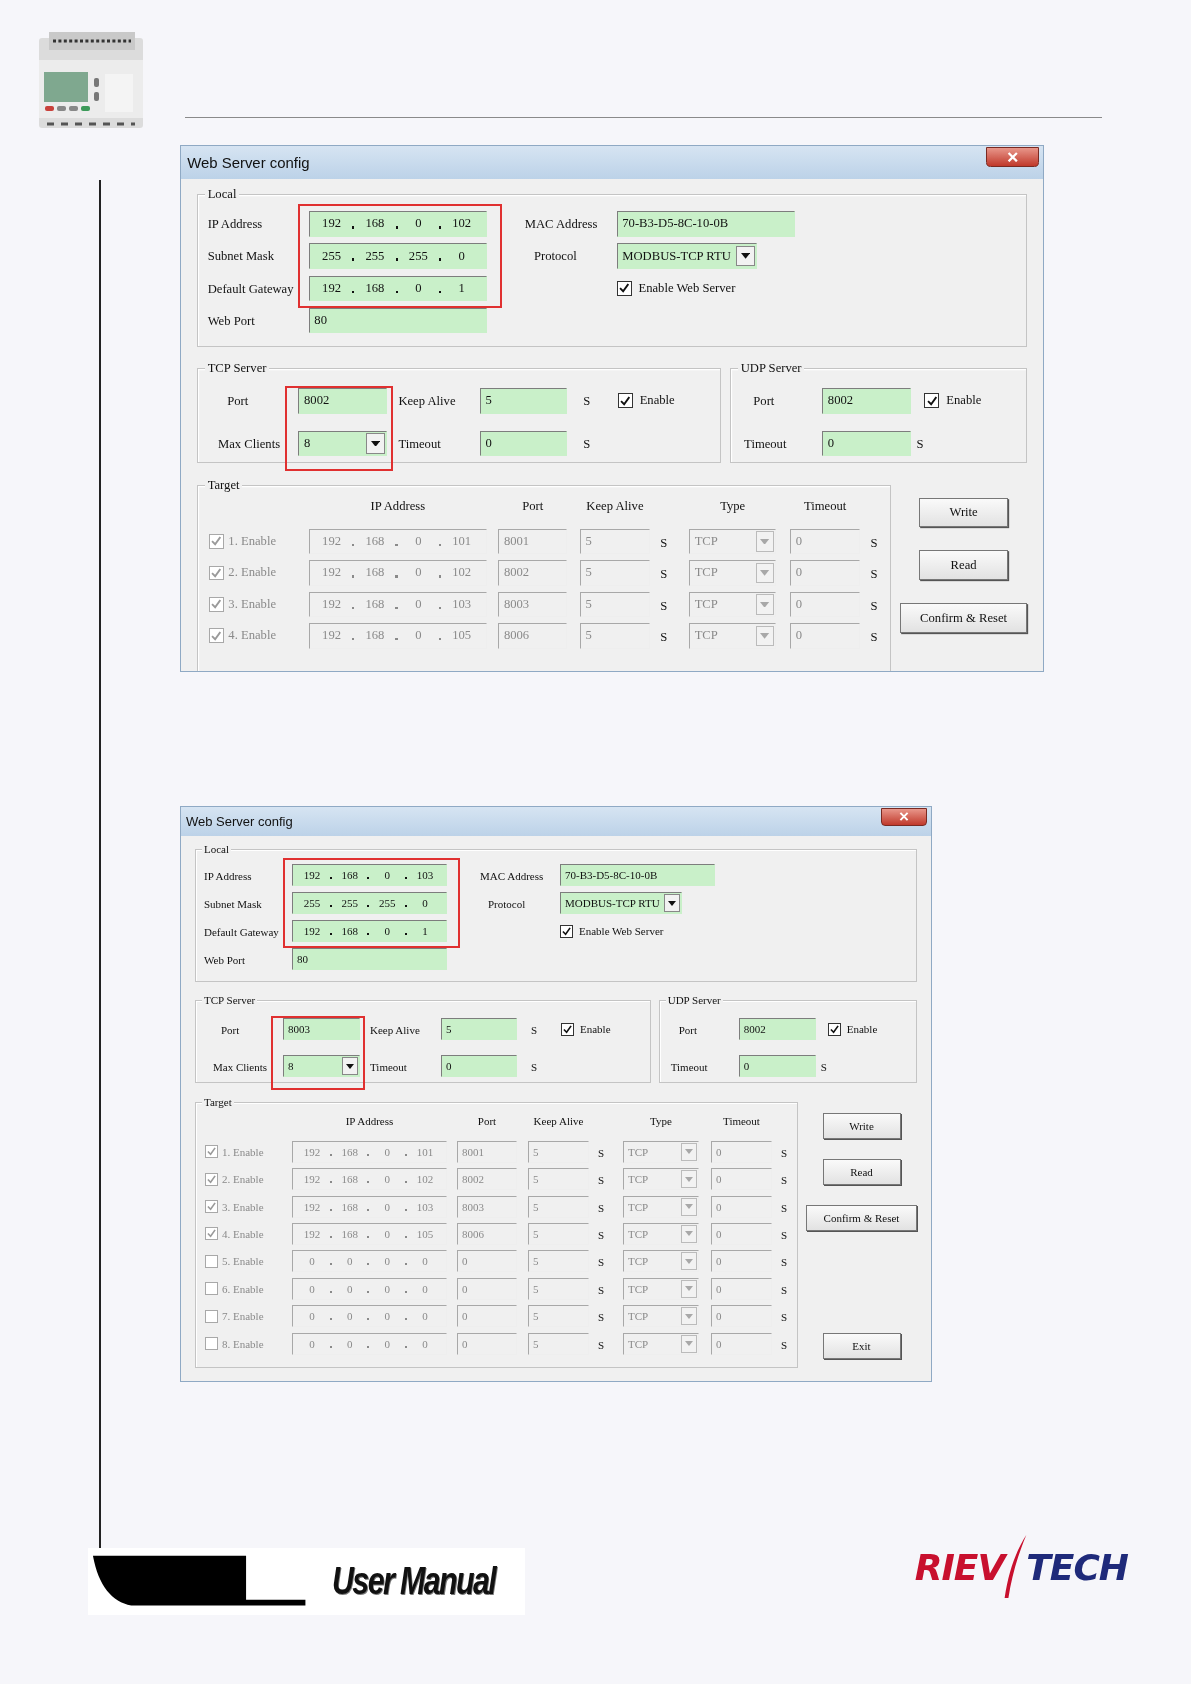 Image resolution: width=1191 pixels, height=1684 pixels. Describe the element at coordinates (369, 931) in the screenshot. I see `ip-address-field: 192 168 0 1` at that location.